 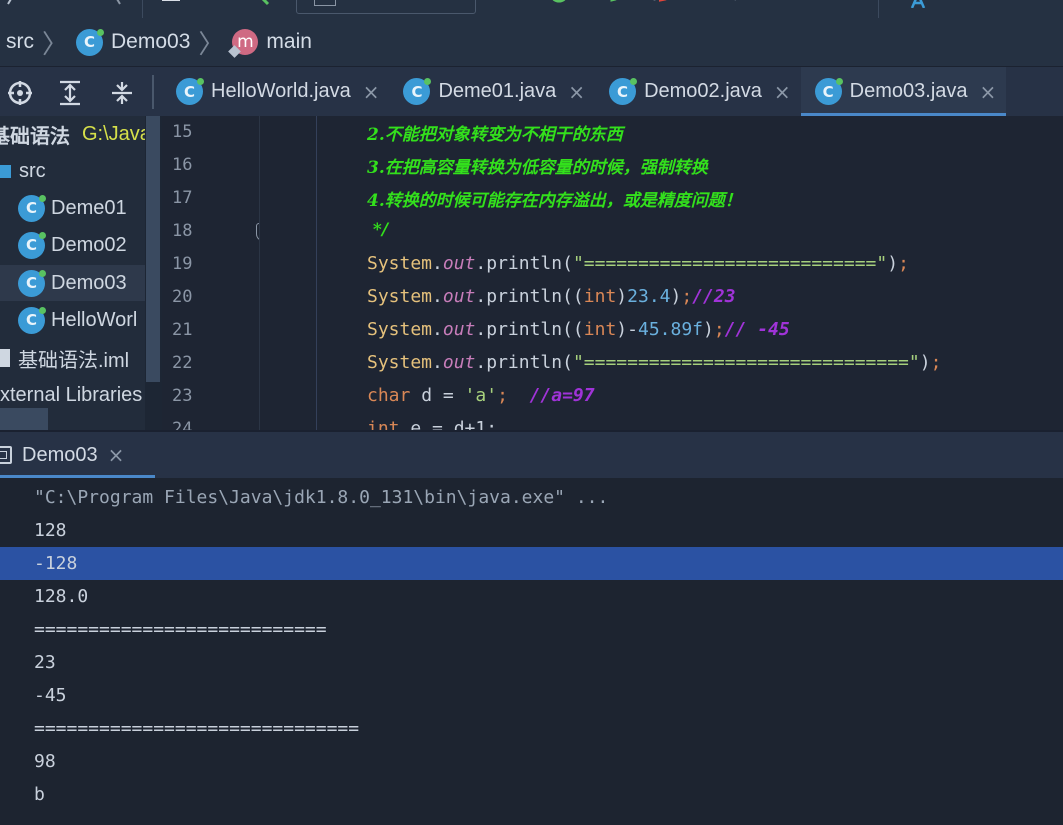 What do you see at coordinates (71, 394) in the screenshot?
I see `tree-item-label: xternal Libraries` at bounding box center [71, 394].